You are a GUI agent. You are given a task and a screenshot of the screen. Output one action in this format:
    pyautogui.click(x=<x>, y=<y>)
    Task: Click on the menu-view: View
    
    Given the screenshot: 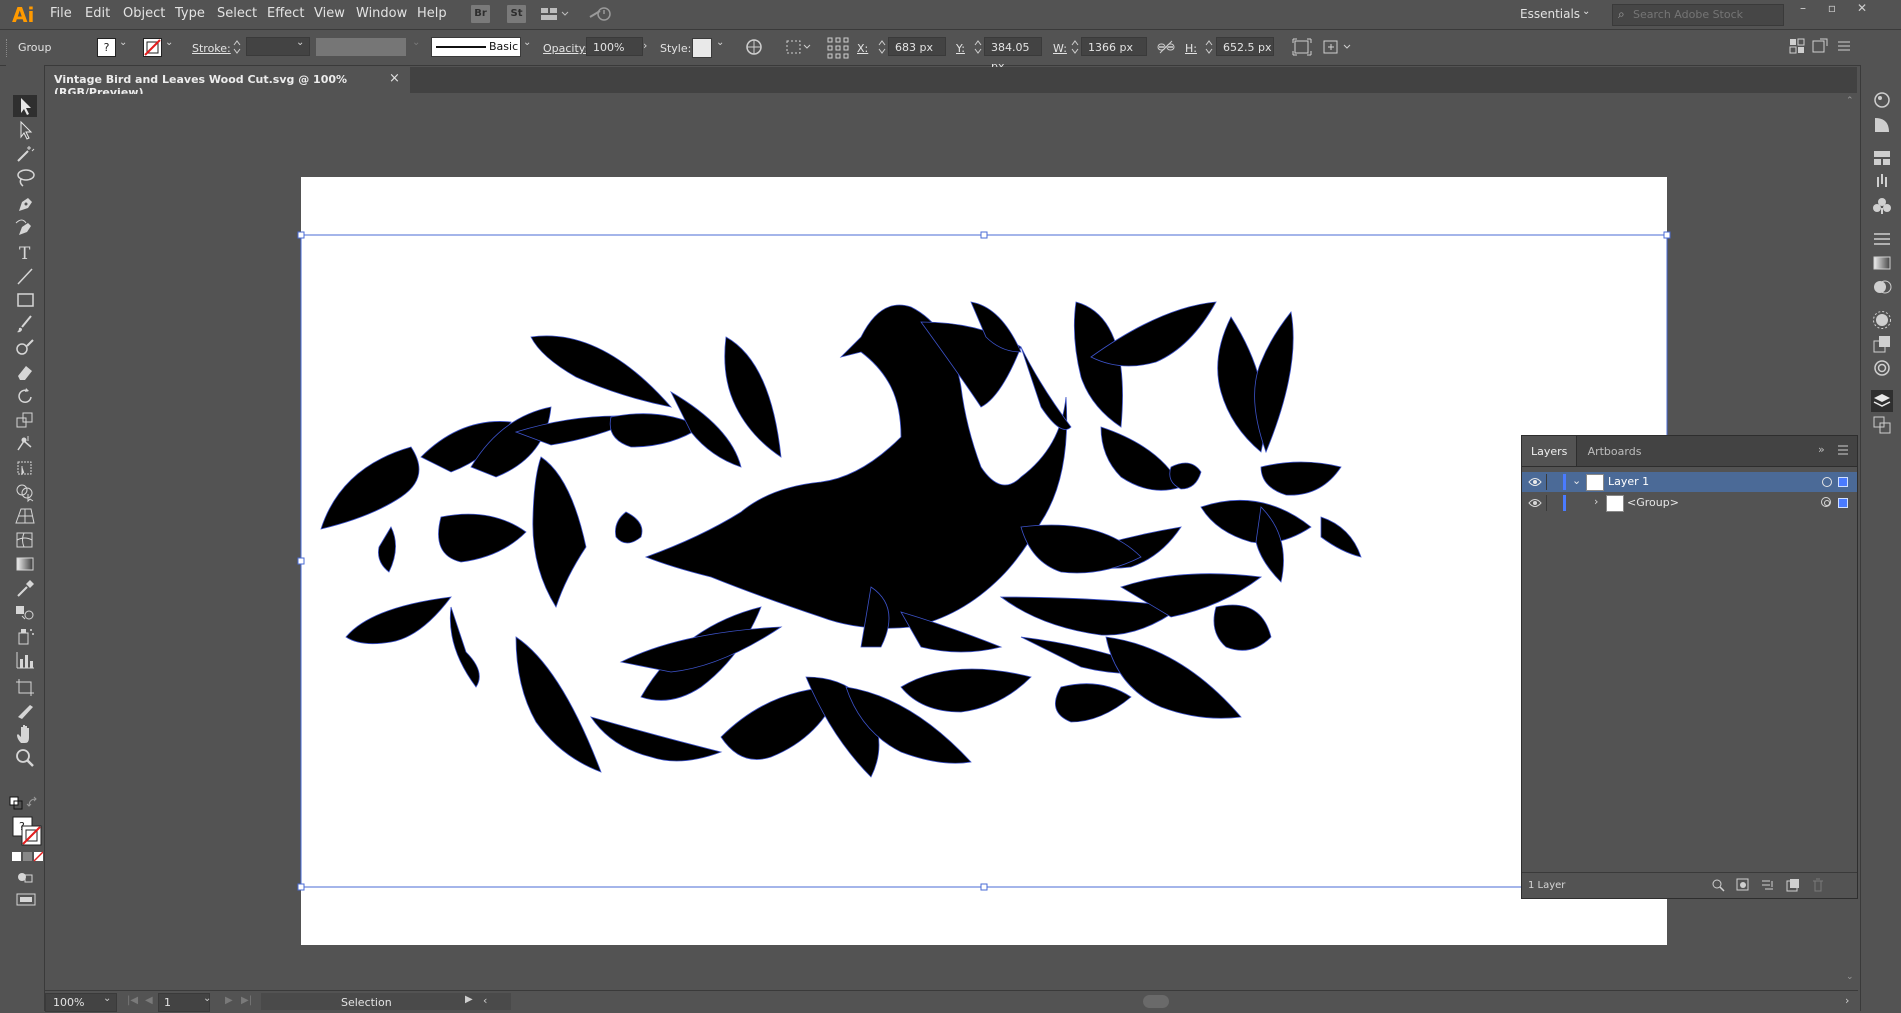 What is the action you would take?
    pyautogui.click(x=329, y=13)
    